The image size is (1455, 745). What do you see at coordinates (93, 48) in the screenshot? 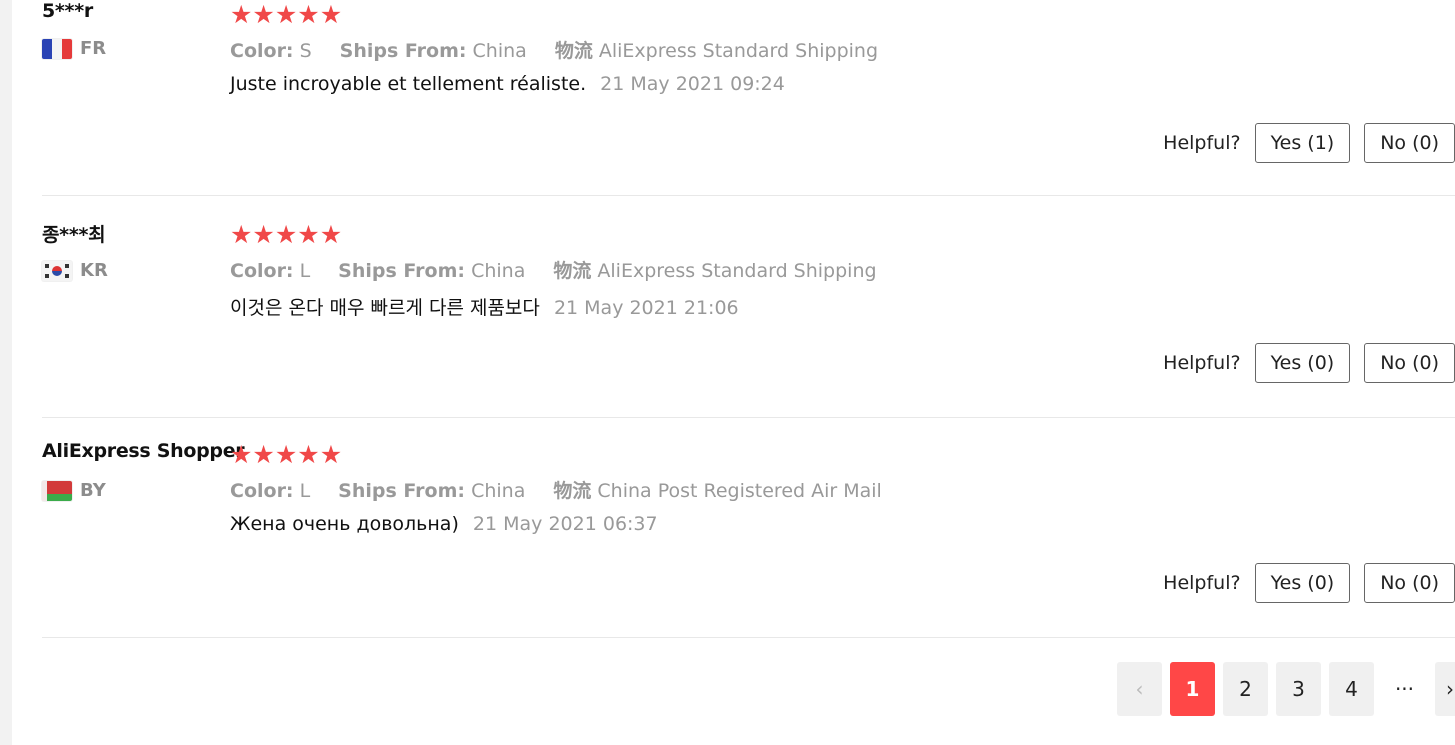
I see `country-code: FR` at bounding box center [93, 48].